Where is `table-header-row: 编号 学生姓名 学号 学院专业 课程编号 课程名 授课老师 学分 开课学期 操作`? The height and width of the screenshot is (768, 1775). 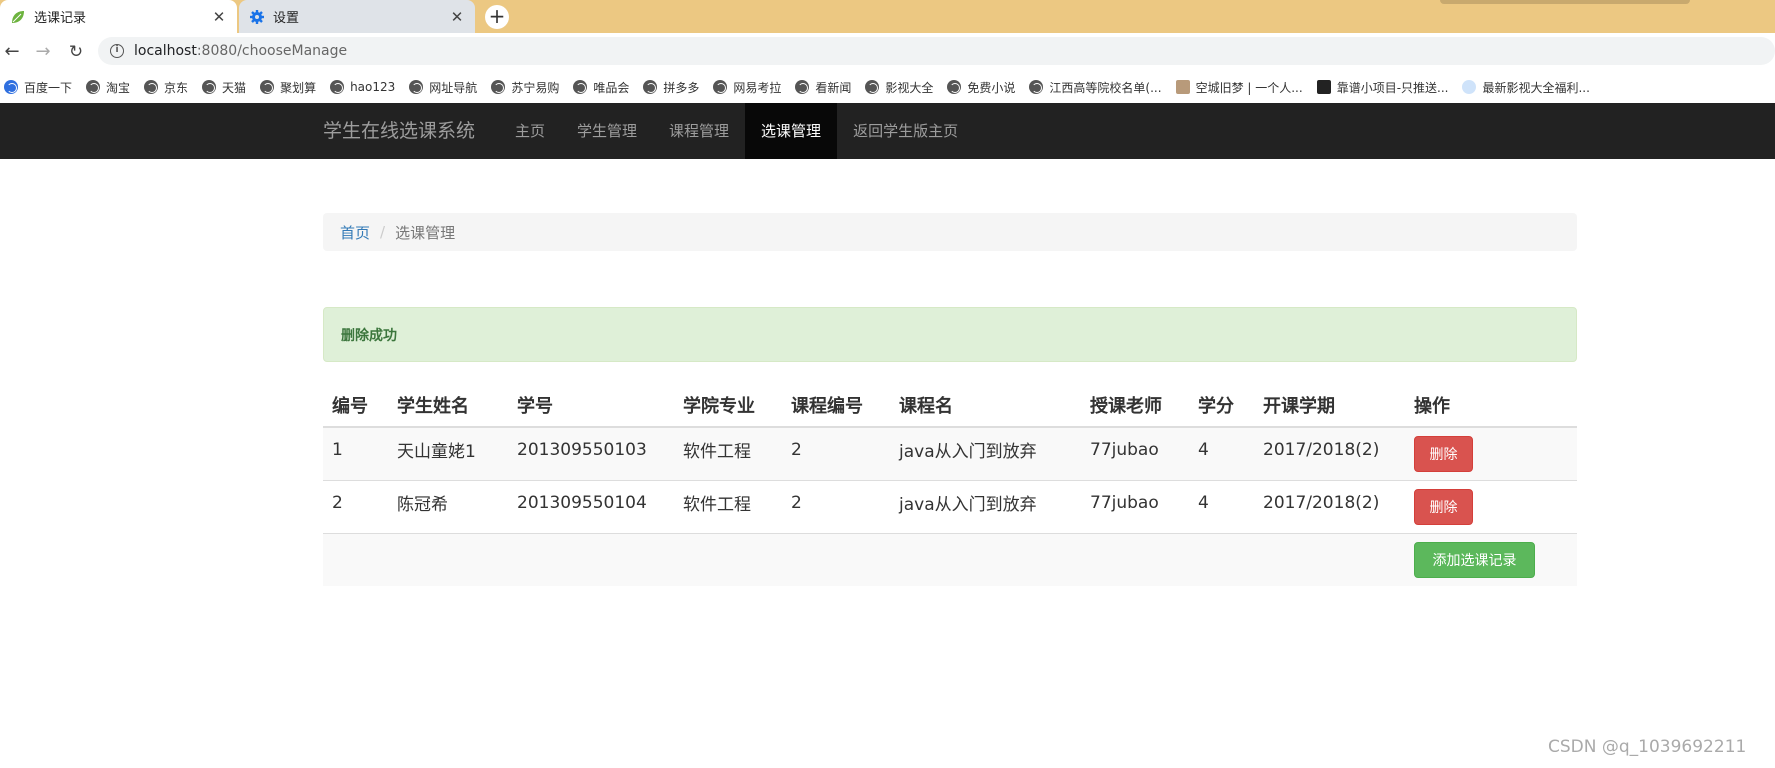 table-header-row: 编号 学生姓名 学号 学院专业 课程编号 课程名 授课老师 学分 开课学期 操作 is located at coordinates (950, 405).